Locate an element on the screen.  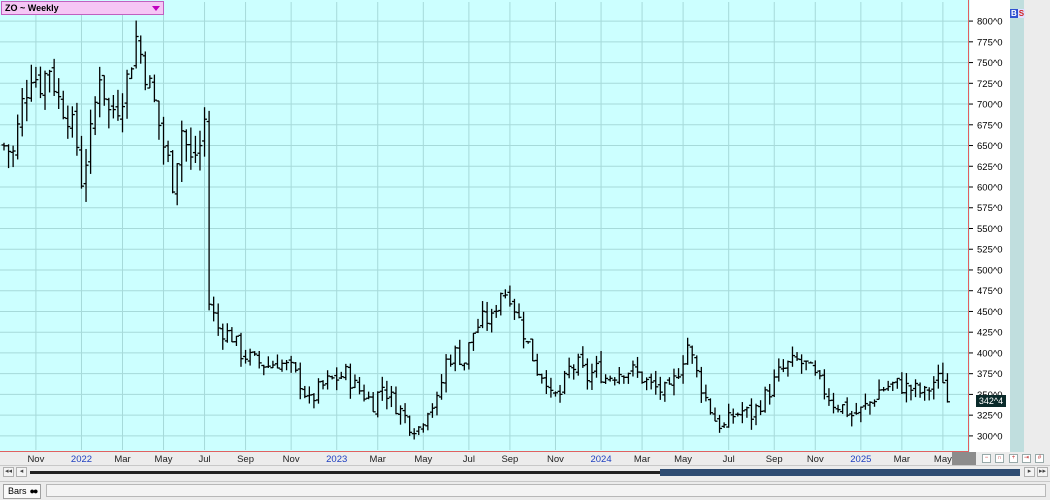
chart-type-icon: ∩ is located at coordinates (999, 458).